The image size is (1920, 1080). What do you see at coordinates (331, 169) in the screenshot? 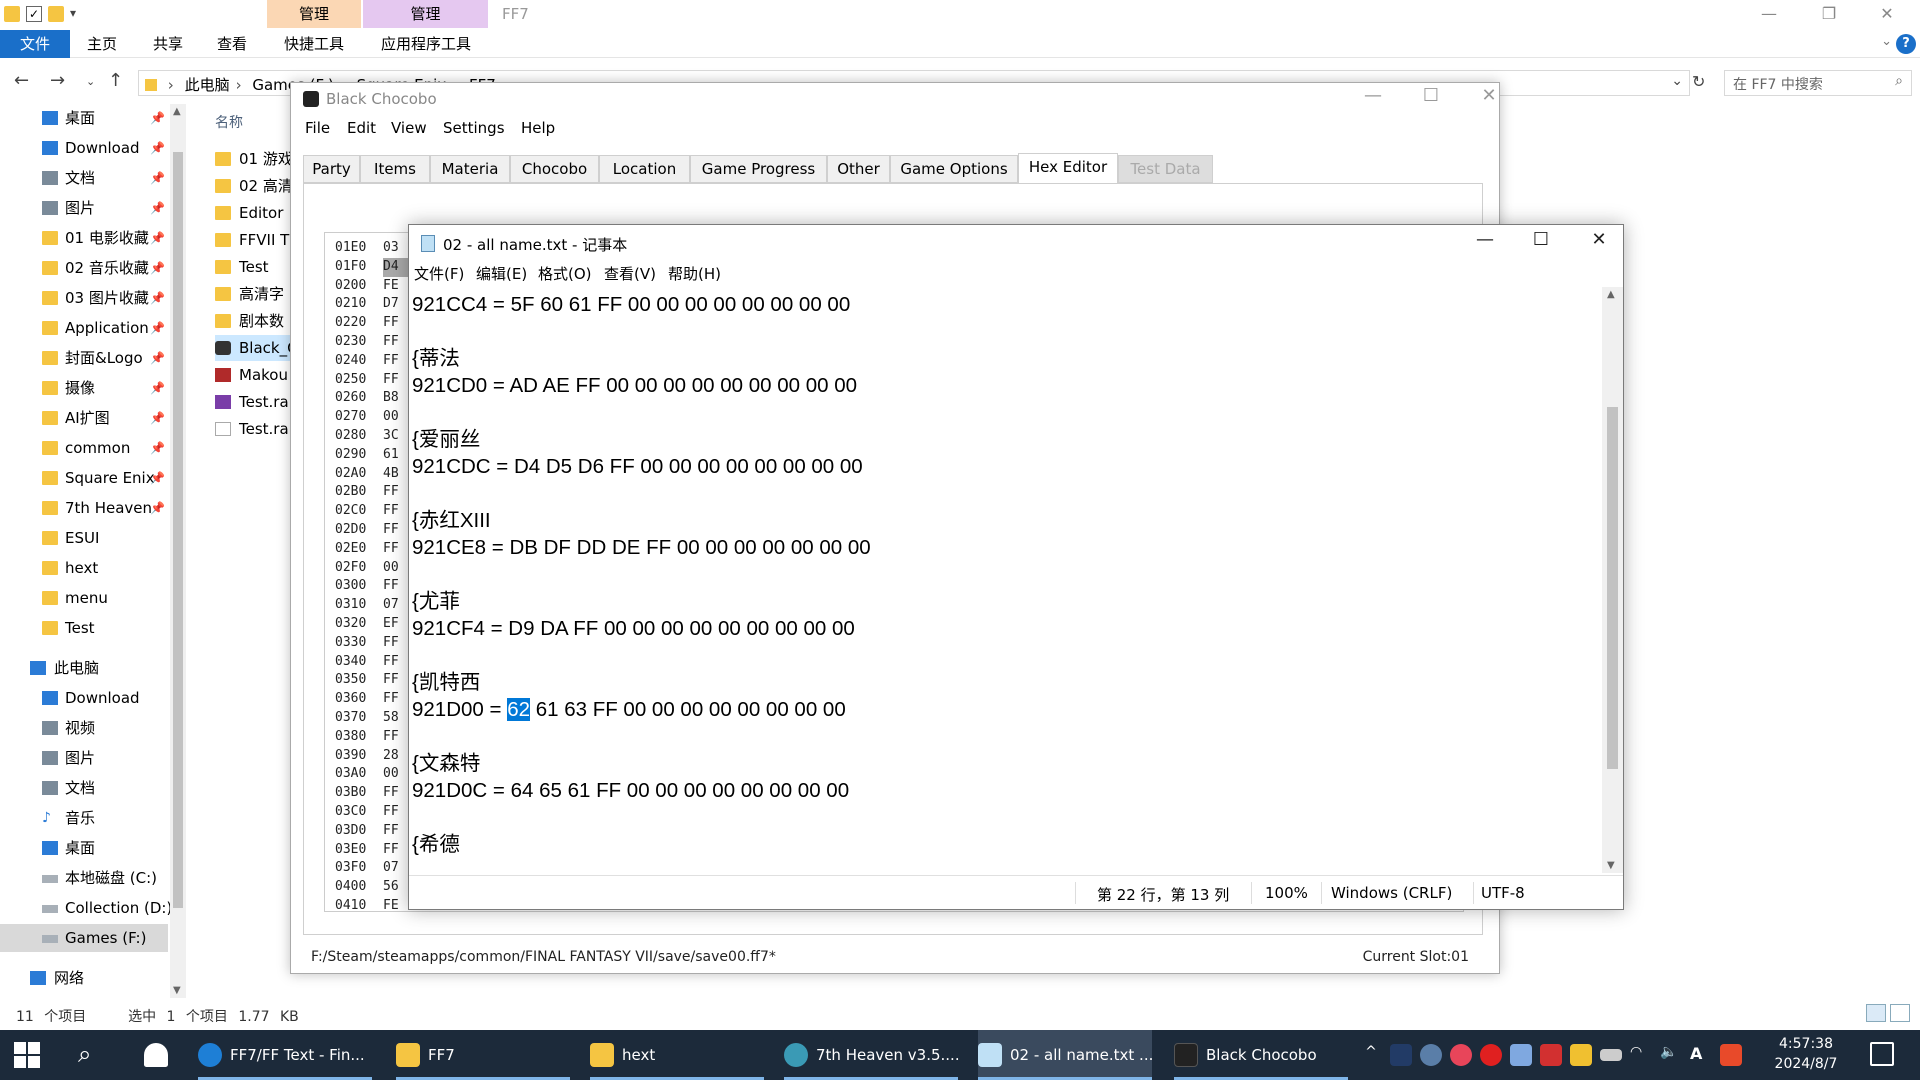
I see `tab-party: Party` at bounding box center [331, 169].